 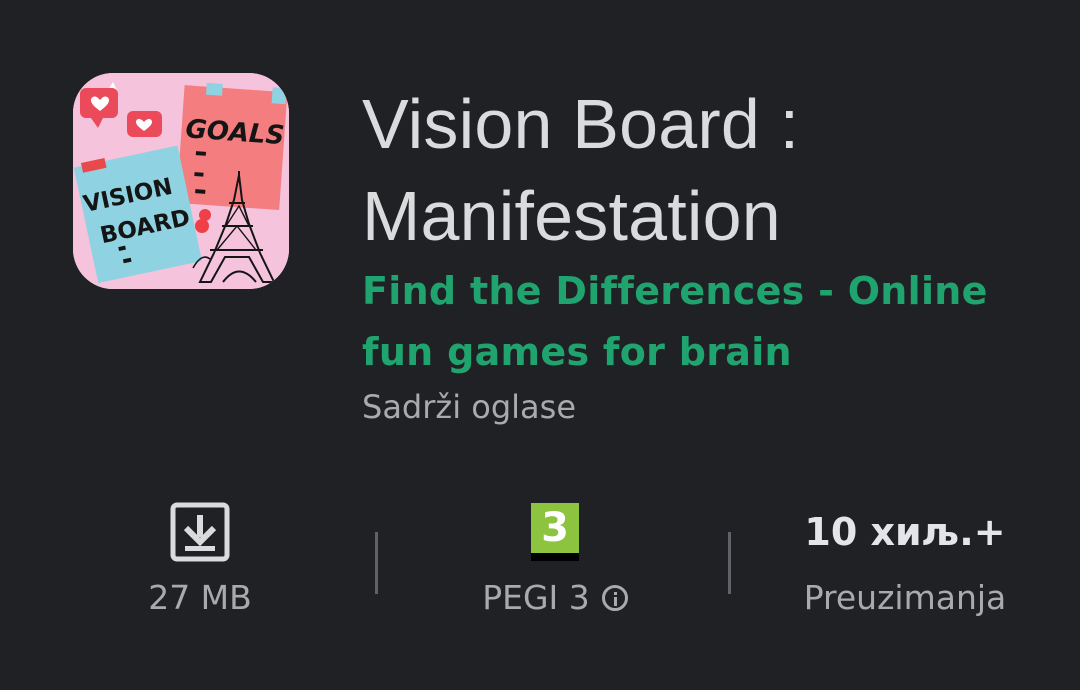 I want to click on app-icon: GOALS VISION BOARD, so click(x=181, y=181).